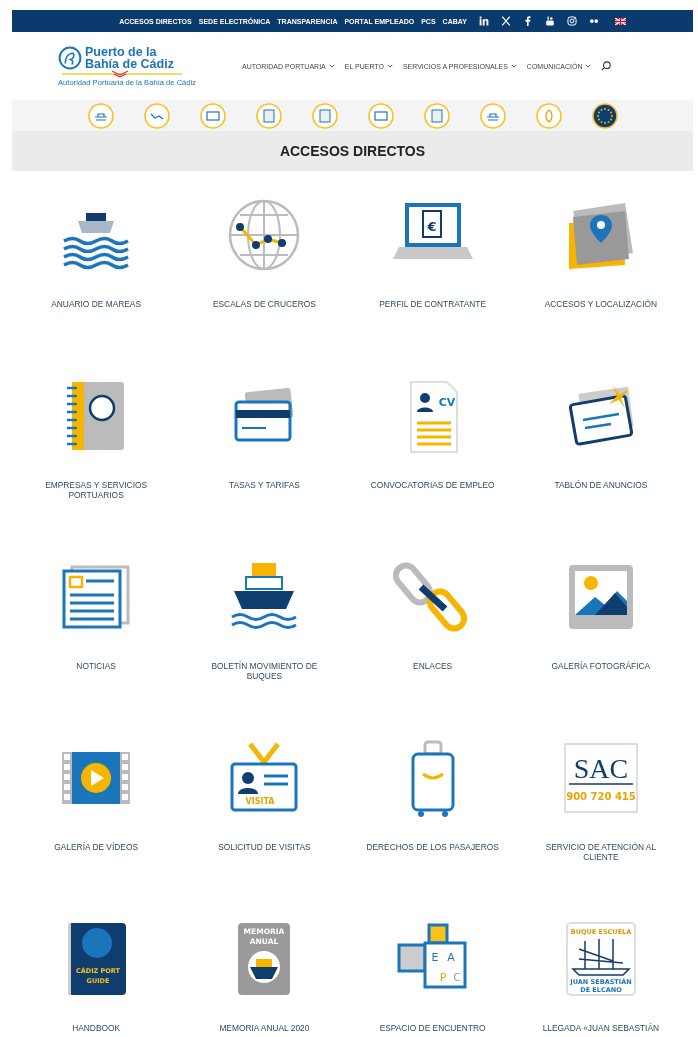 This screenshot has width=698, height=1037. I want to click on credit-card-icon, so click(264, 414).